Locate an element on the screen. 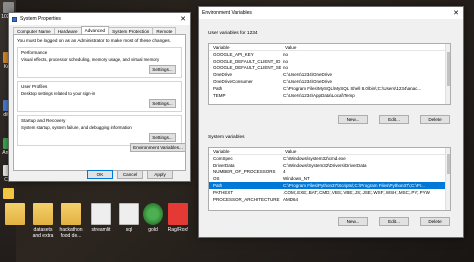  desktop-icon-label: datasets and extra is located at coordinates (43, 233).